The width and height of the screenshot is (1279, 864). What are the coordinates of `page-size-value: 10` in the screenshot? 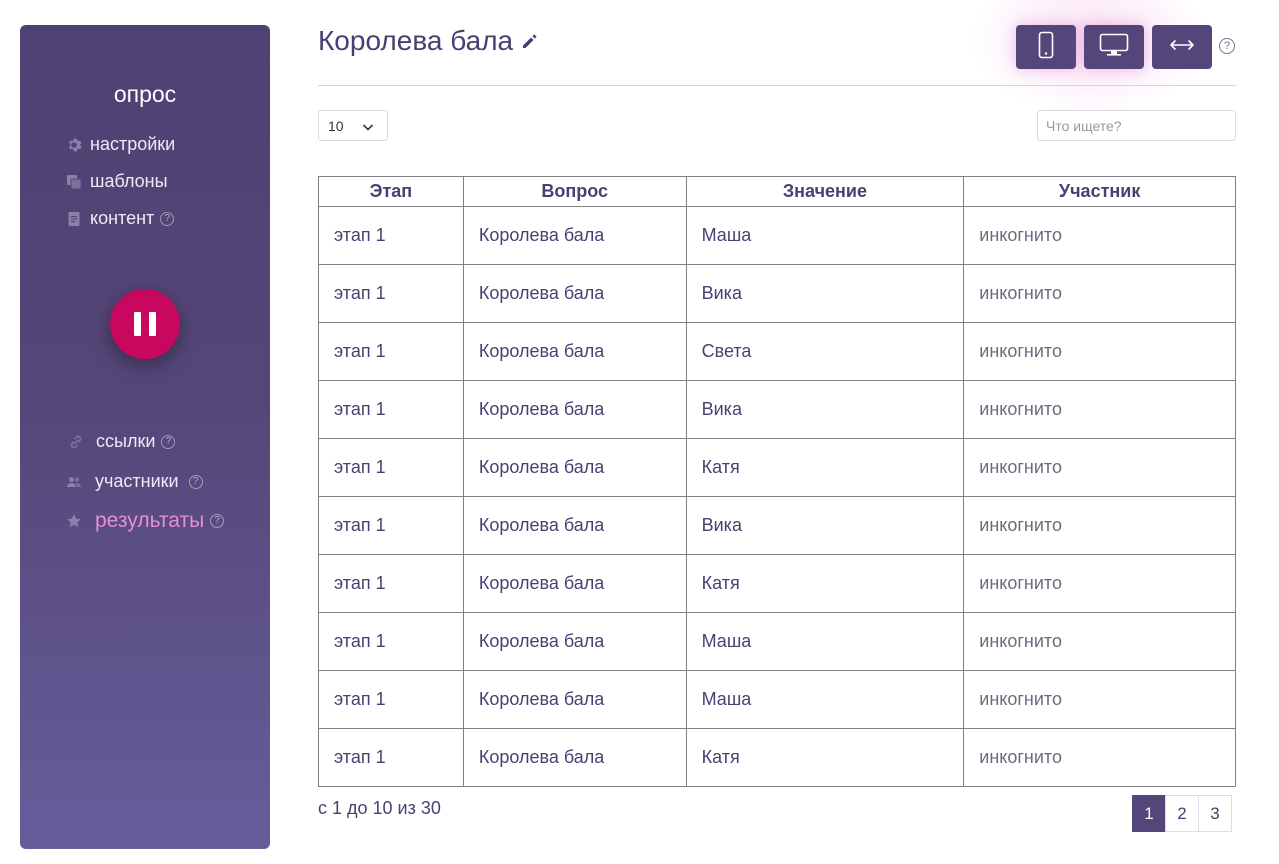 It's located at (336, 125).